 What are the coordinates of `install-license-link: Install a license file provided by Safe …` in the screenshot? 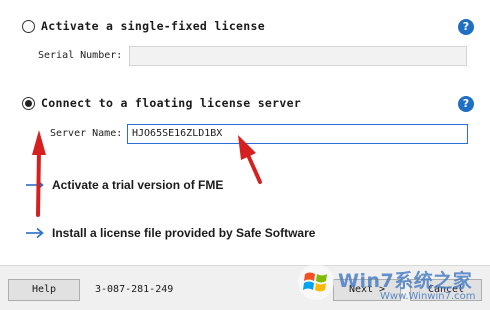 It's located at (170, 233).